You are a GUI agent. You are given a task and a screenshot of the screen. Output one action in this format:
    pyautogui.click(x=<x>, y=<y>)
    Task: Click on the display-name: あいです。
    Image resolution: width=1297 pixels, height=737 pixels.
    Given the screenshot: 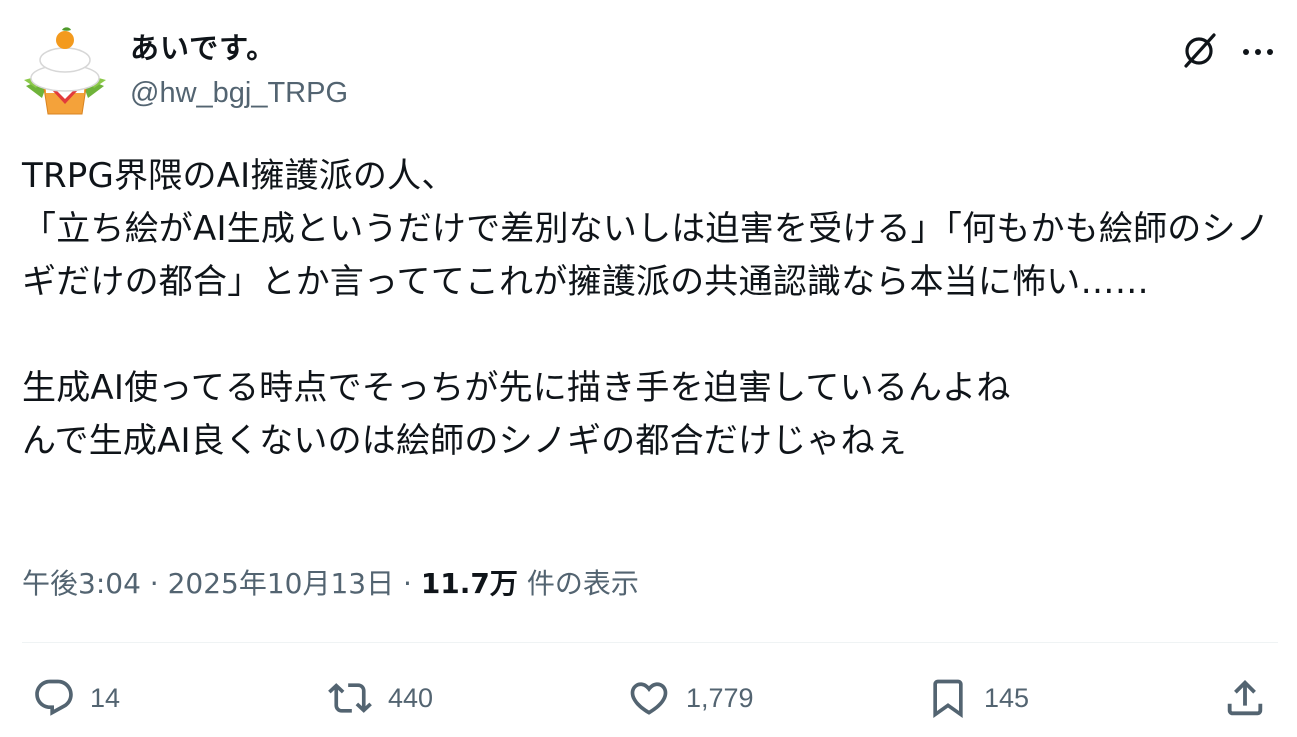 What is the action you would take?
    pyautogui.click(x=239, y=48)
    